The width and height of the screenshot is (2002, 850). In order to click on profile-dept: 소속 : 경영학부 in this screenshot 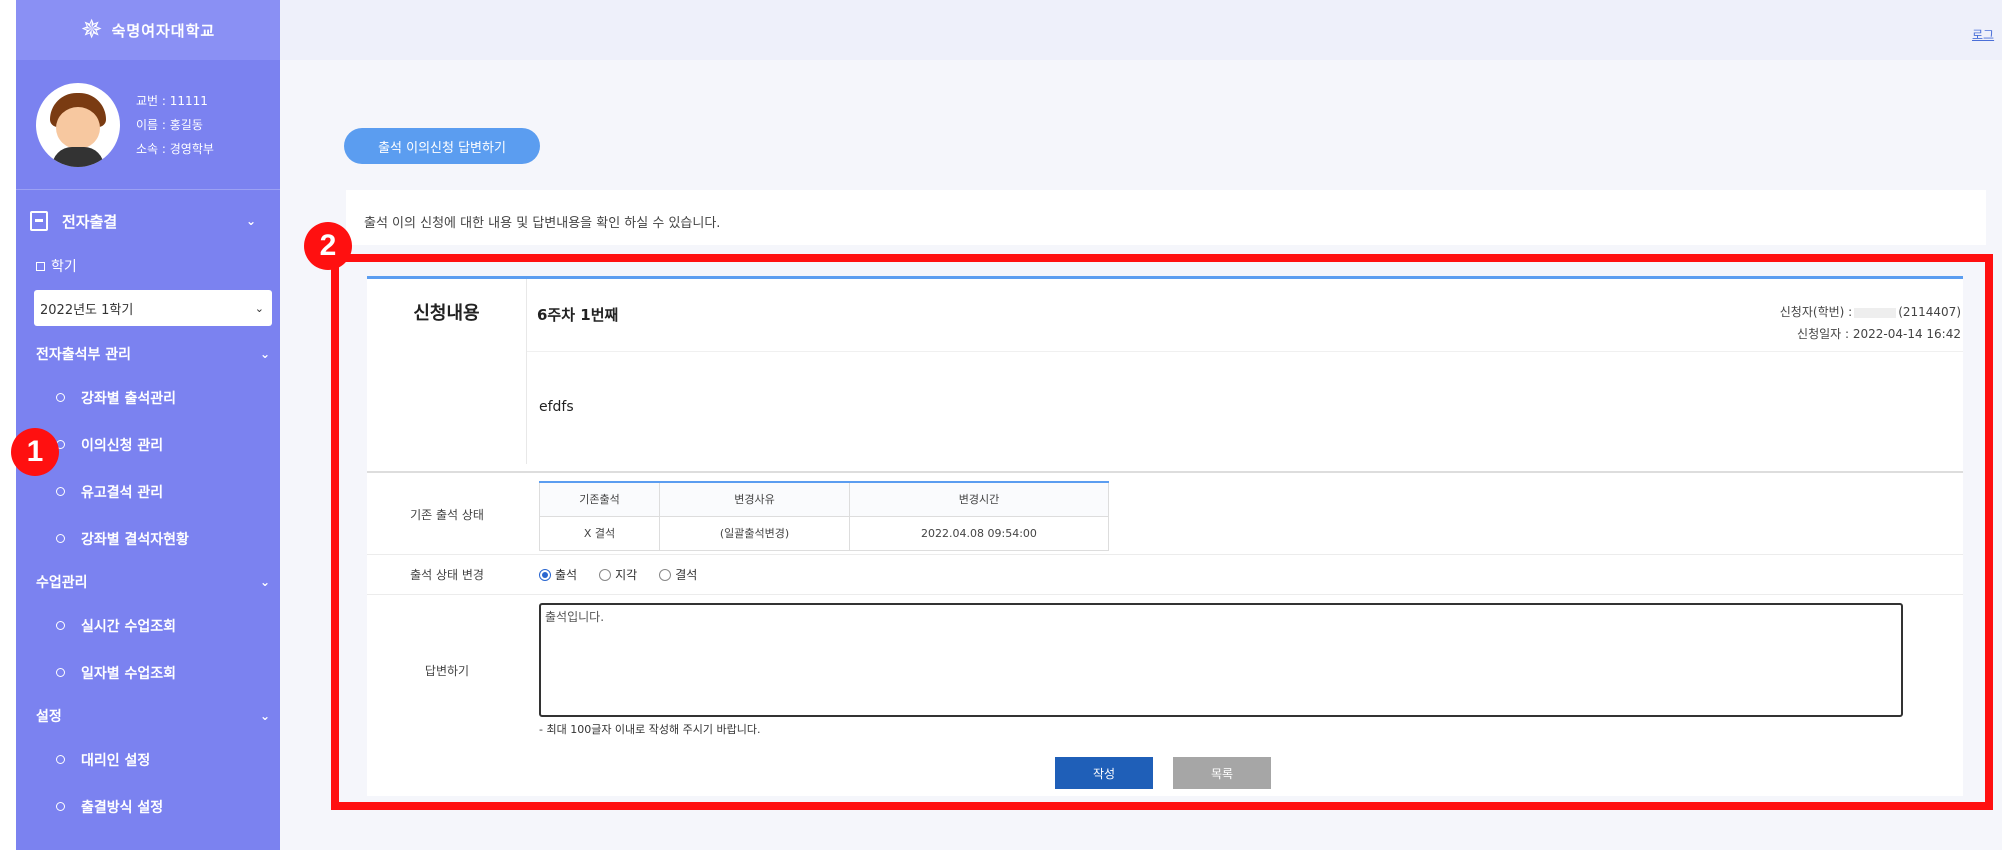, I will do `click(175, 148)`.